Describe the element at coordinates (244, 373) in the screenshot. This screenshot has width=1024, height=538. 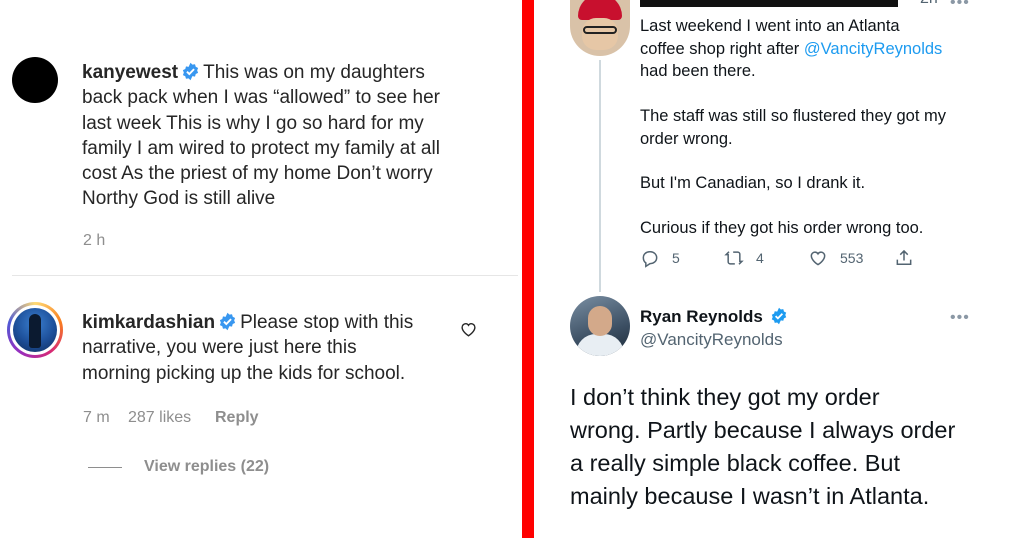
I see `comment-text-line: morning picking up the kids for school.` at that location.